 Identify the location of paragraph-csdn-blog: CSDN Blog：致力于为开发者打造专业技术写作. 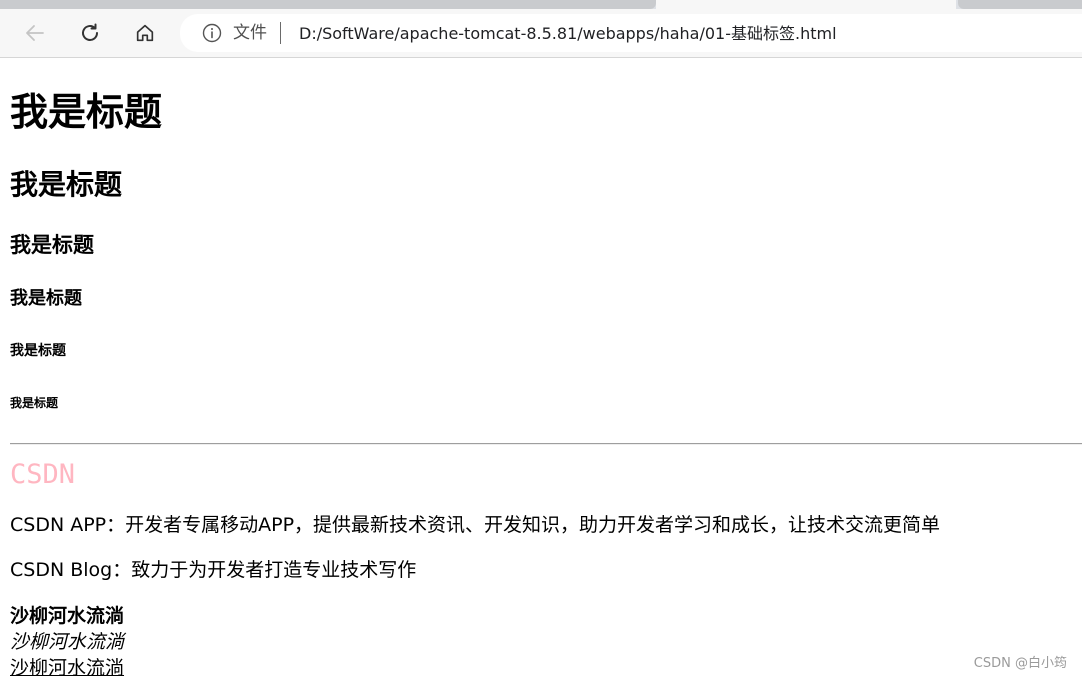
(213, 570).